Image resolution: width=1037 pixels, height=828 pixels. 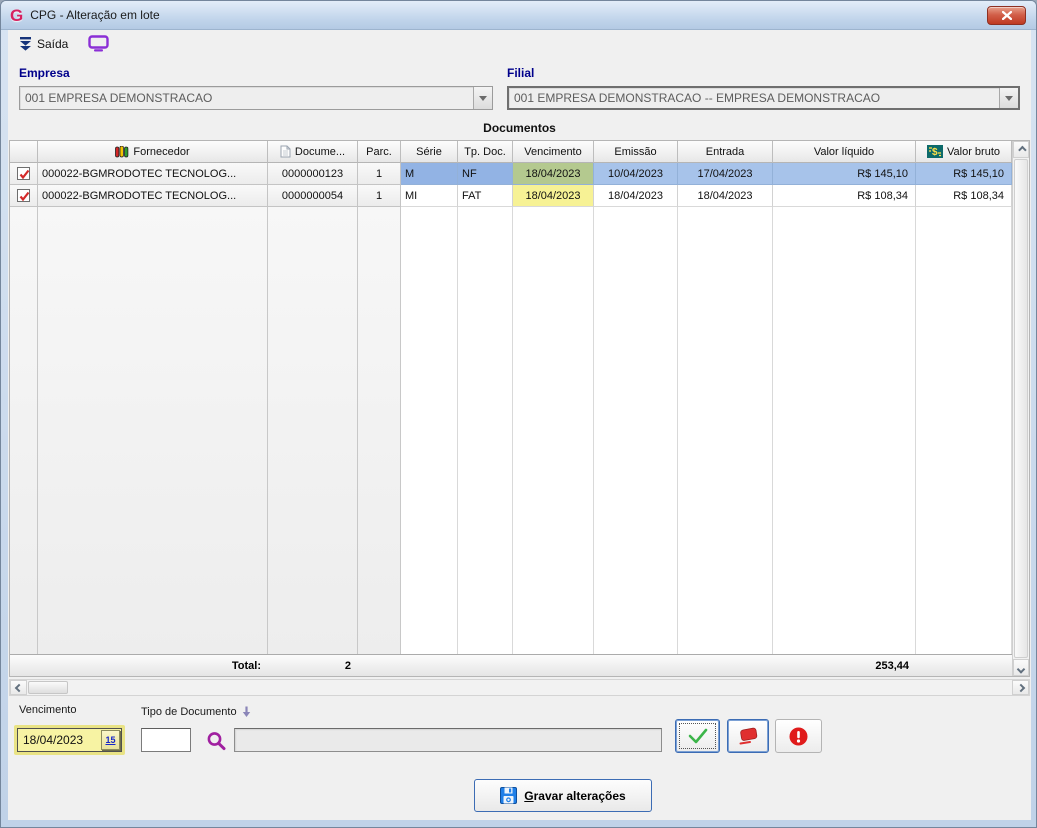 What do you see at coordinates (725, 152) in the screenshot?
I see `column-header-entrada: Entrada` at bounding box center [725, 152].